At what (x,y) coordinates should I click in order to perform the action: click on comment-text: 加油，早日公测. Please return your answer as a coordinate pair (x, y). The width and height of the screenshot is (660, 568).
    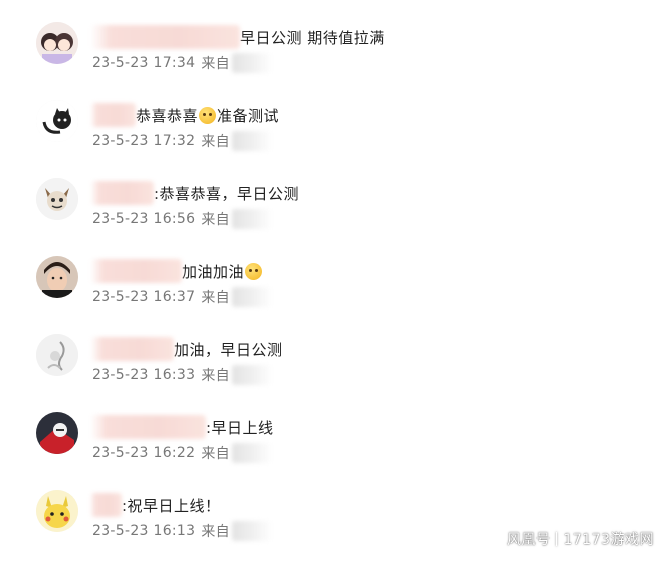
    Looking at the image, I should click on (228, 349).